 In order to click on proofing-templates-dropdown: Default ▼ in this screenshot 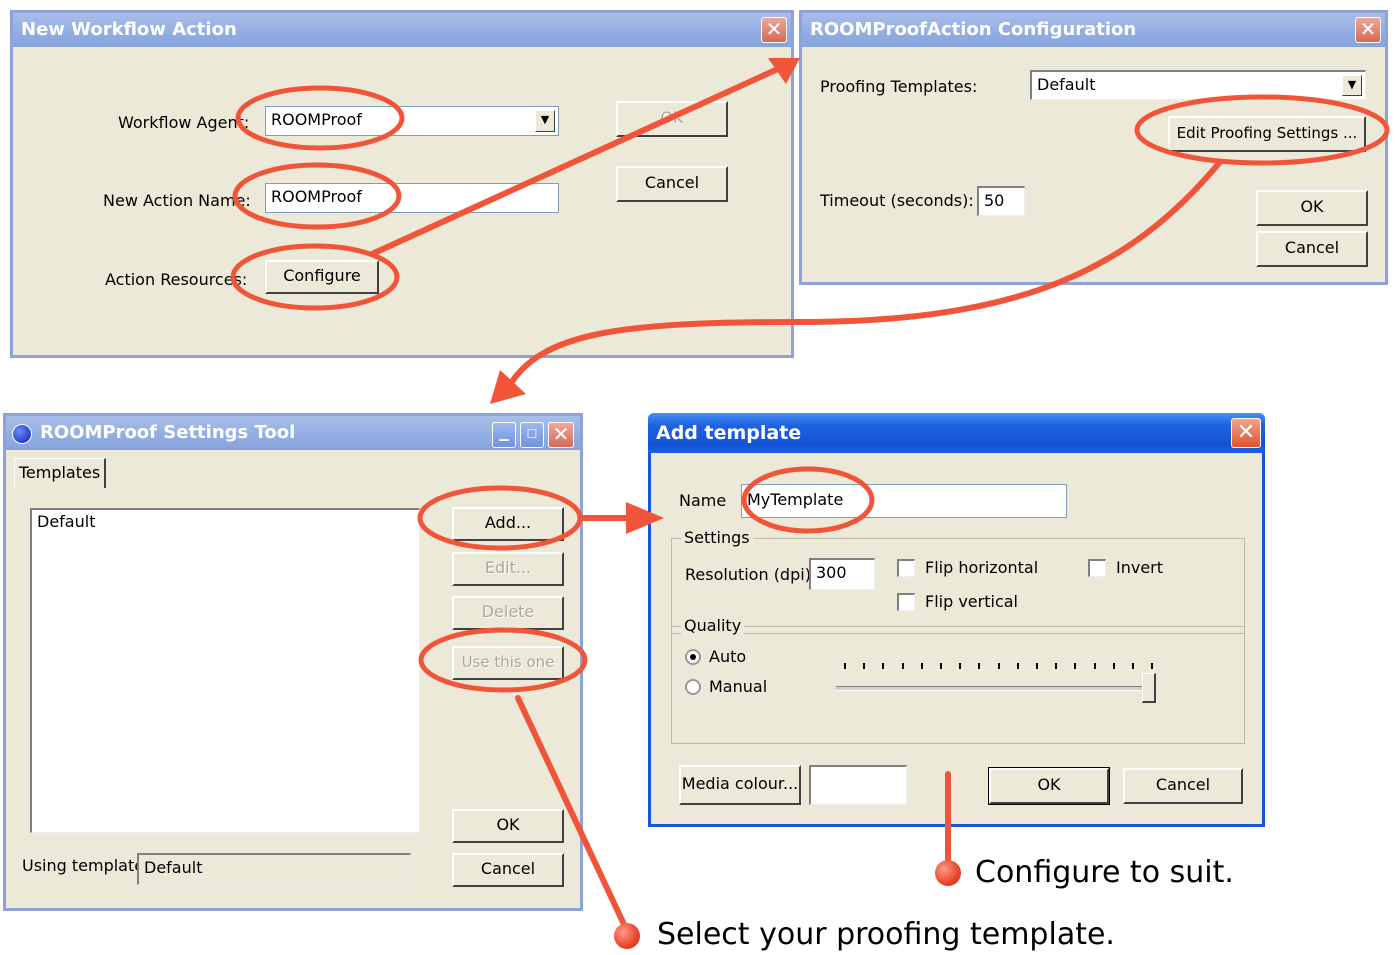, I will do `click(1198, 85)`.